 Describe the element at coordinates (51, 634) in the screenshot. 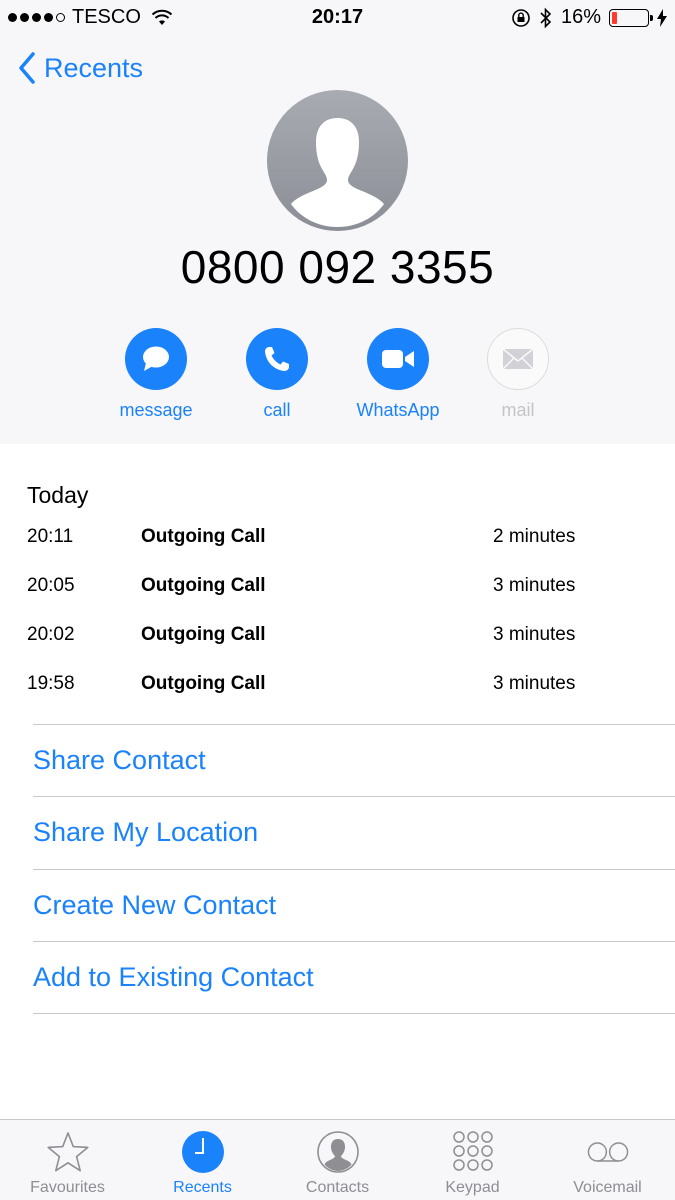

I see `call-time: 20:02` at that location.